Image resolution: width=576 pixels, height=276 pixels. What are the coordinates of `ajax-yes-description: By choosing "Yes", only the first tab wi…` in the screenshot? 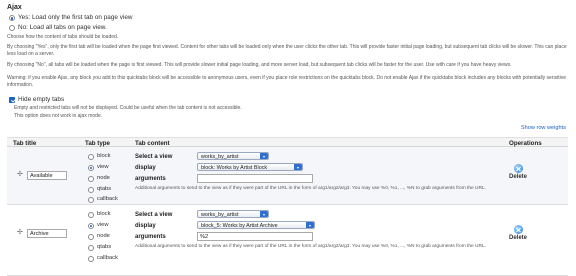 It's located at (287, 50).